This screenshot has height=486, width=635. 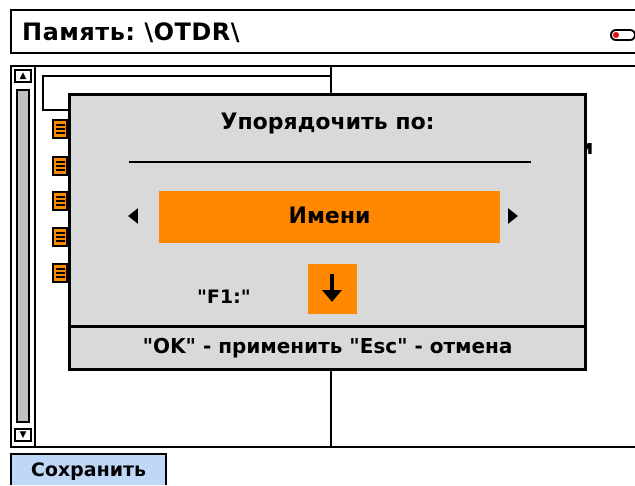 What do you see at coordinates (23, 435) in the screenshot?
I see `scroll-down-arrow-icon: ▼` at bounding box center [23, 435].